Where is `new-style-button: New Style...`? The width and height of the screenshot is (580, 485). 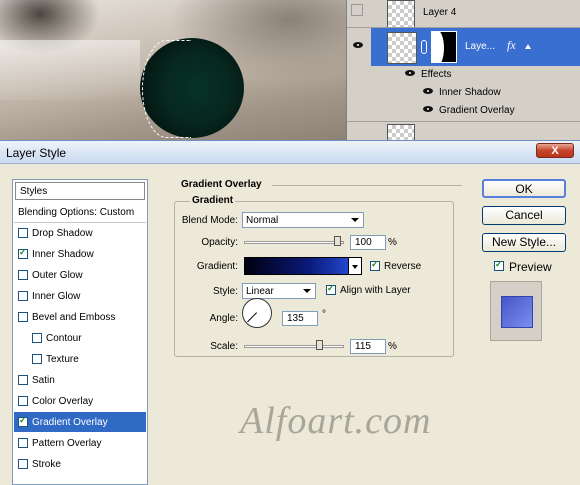
new-style-button: New Style... is located at coordinates (524, 242).